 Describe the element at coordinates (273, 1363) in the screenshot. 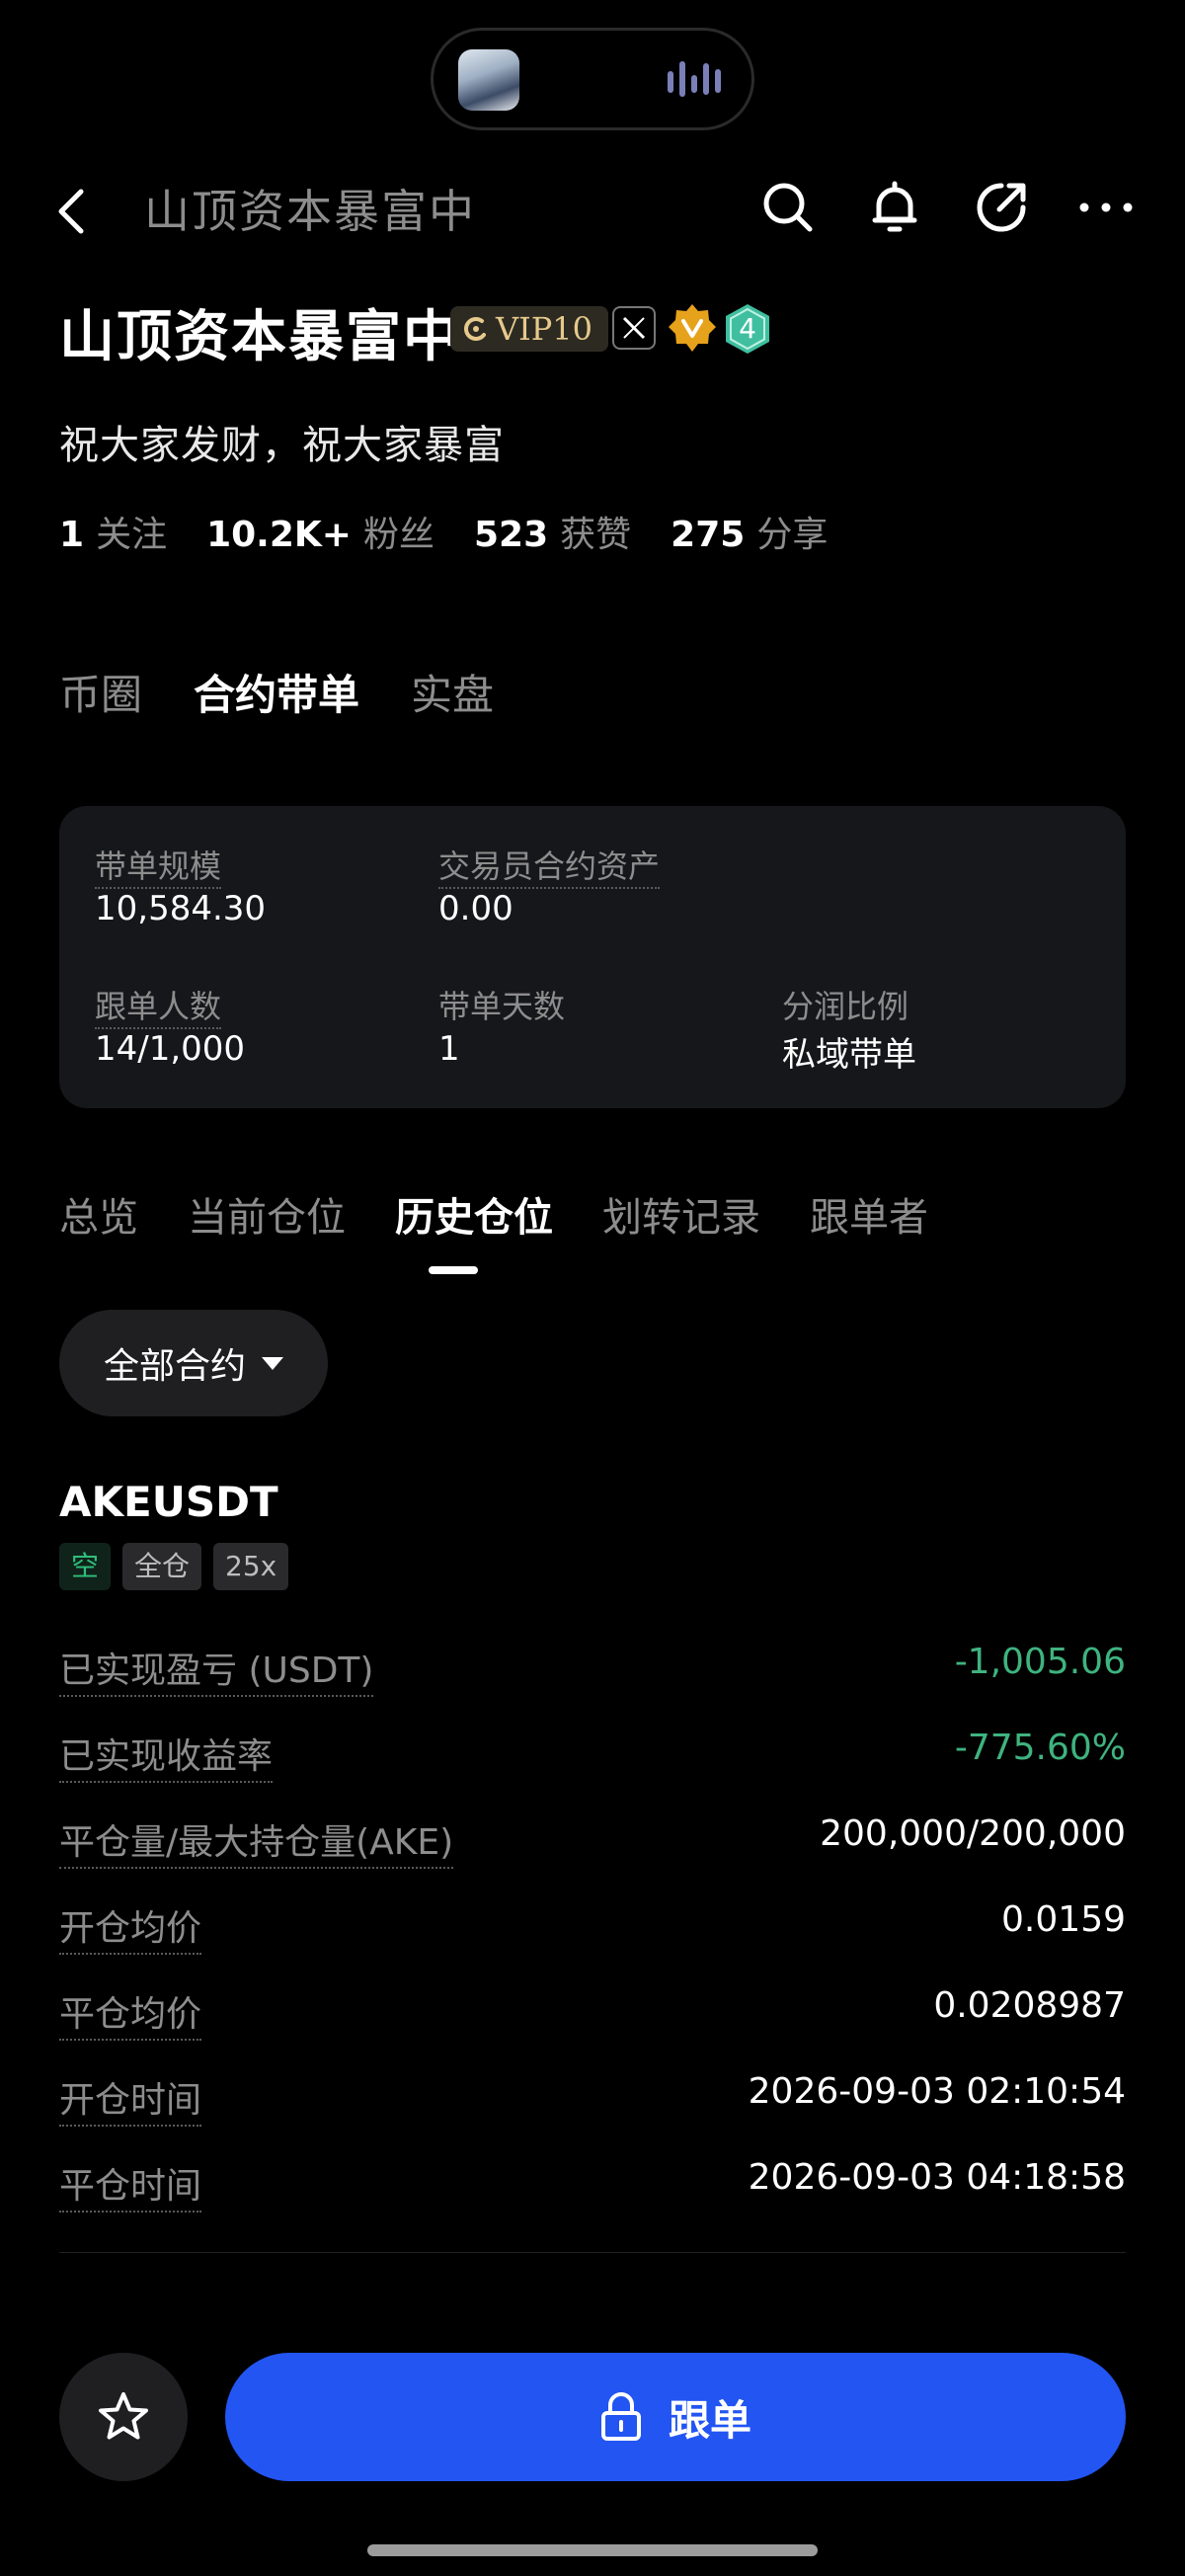

I see `caret-down-icon` at that location.